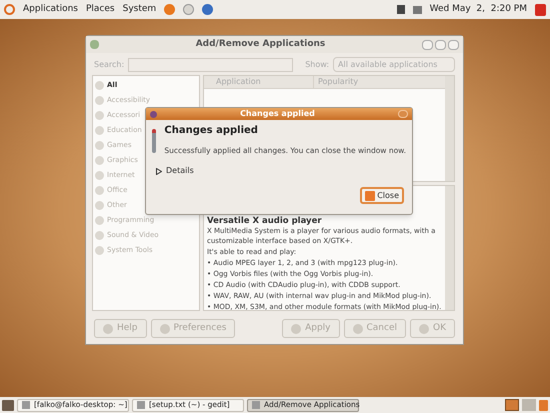 The image size is (550, 413). I want to click on window-title: Add/Remove Applications, so click(260, 44).